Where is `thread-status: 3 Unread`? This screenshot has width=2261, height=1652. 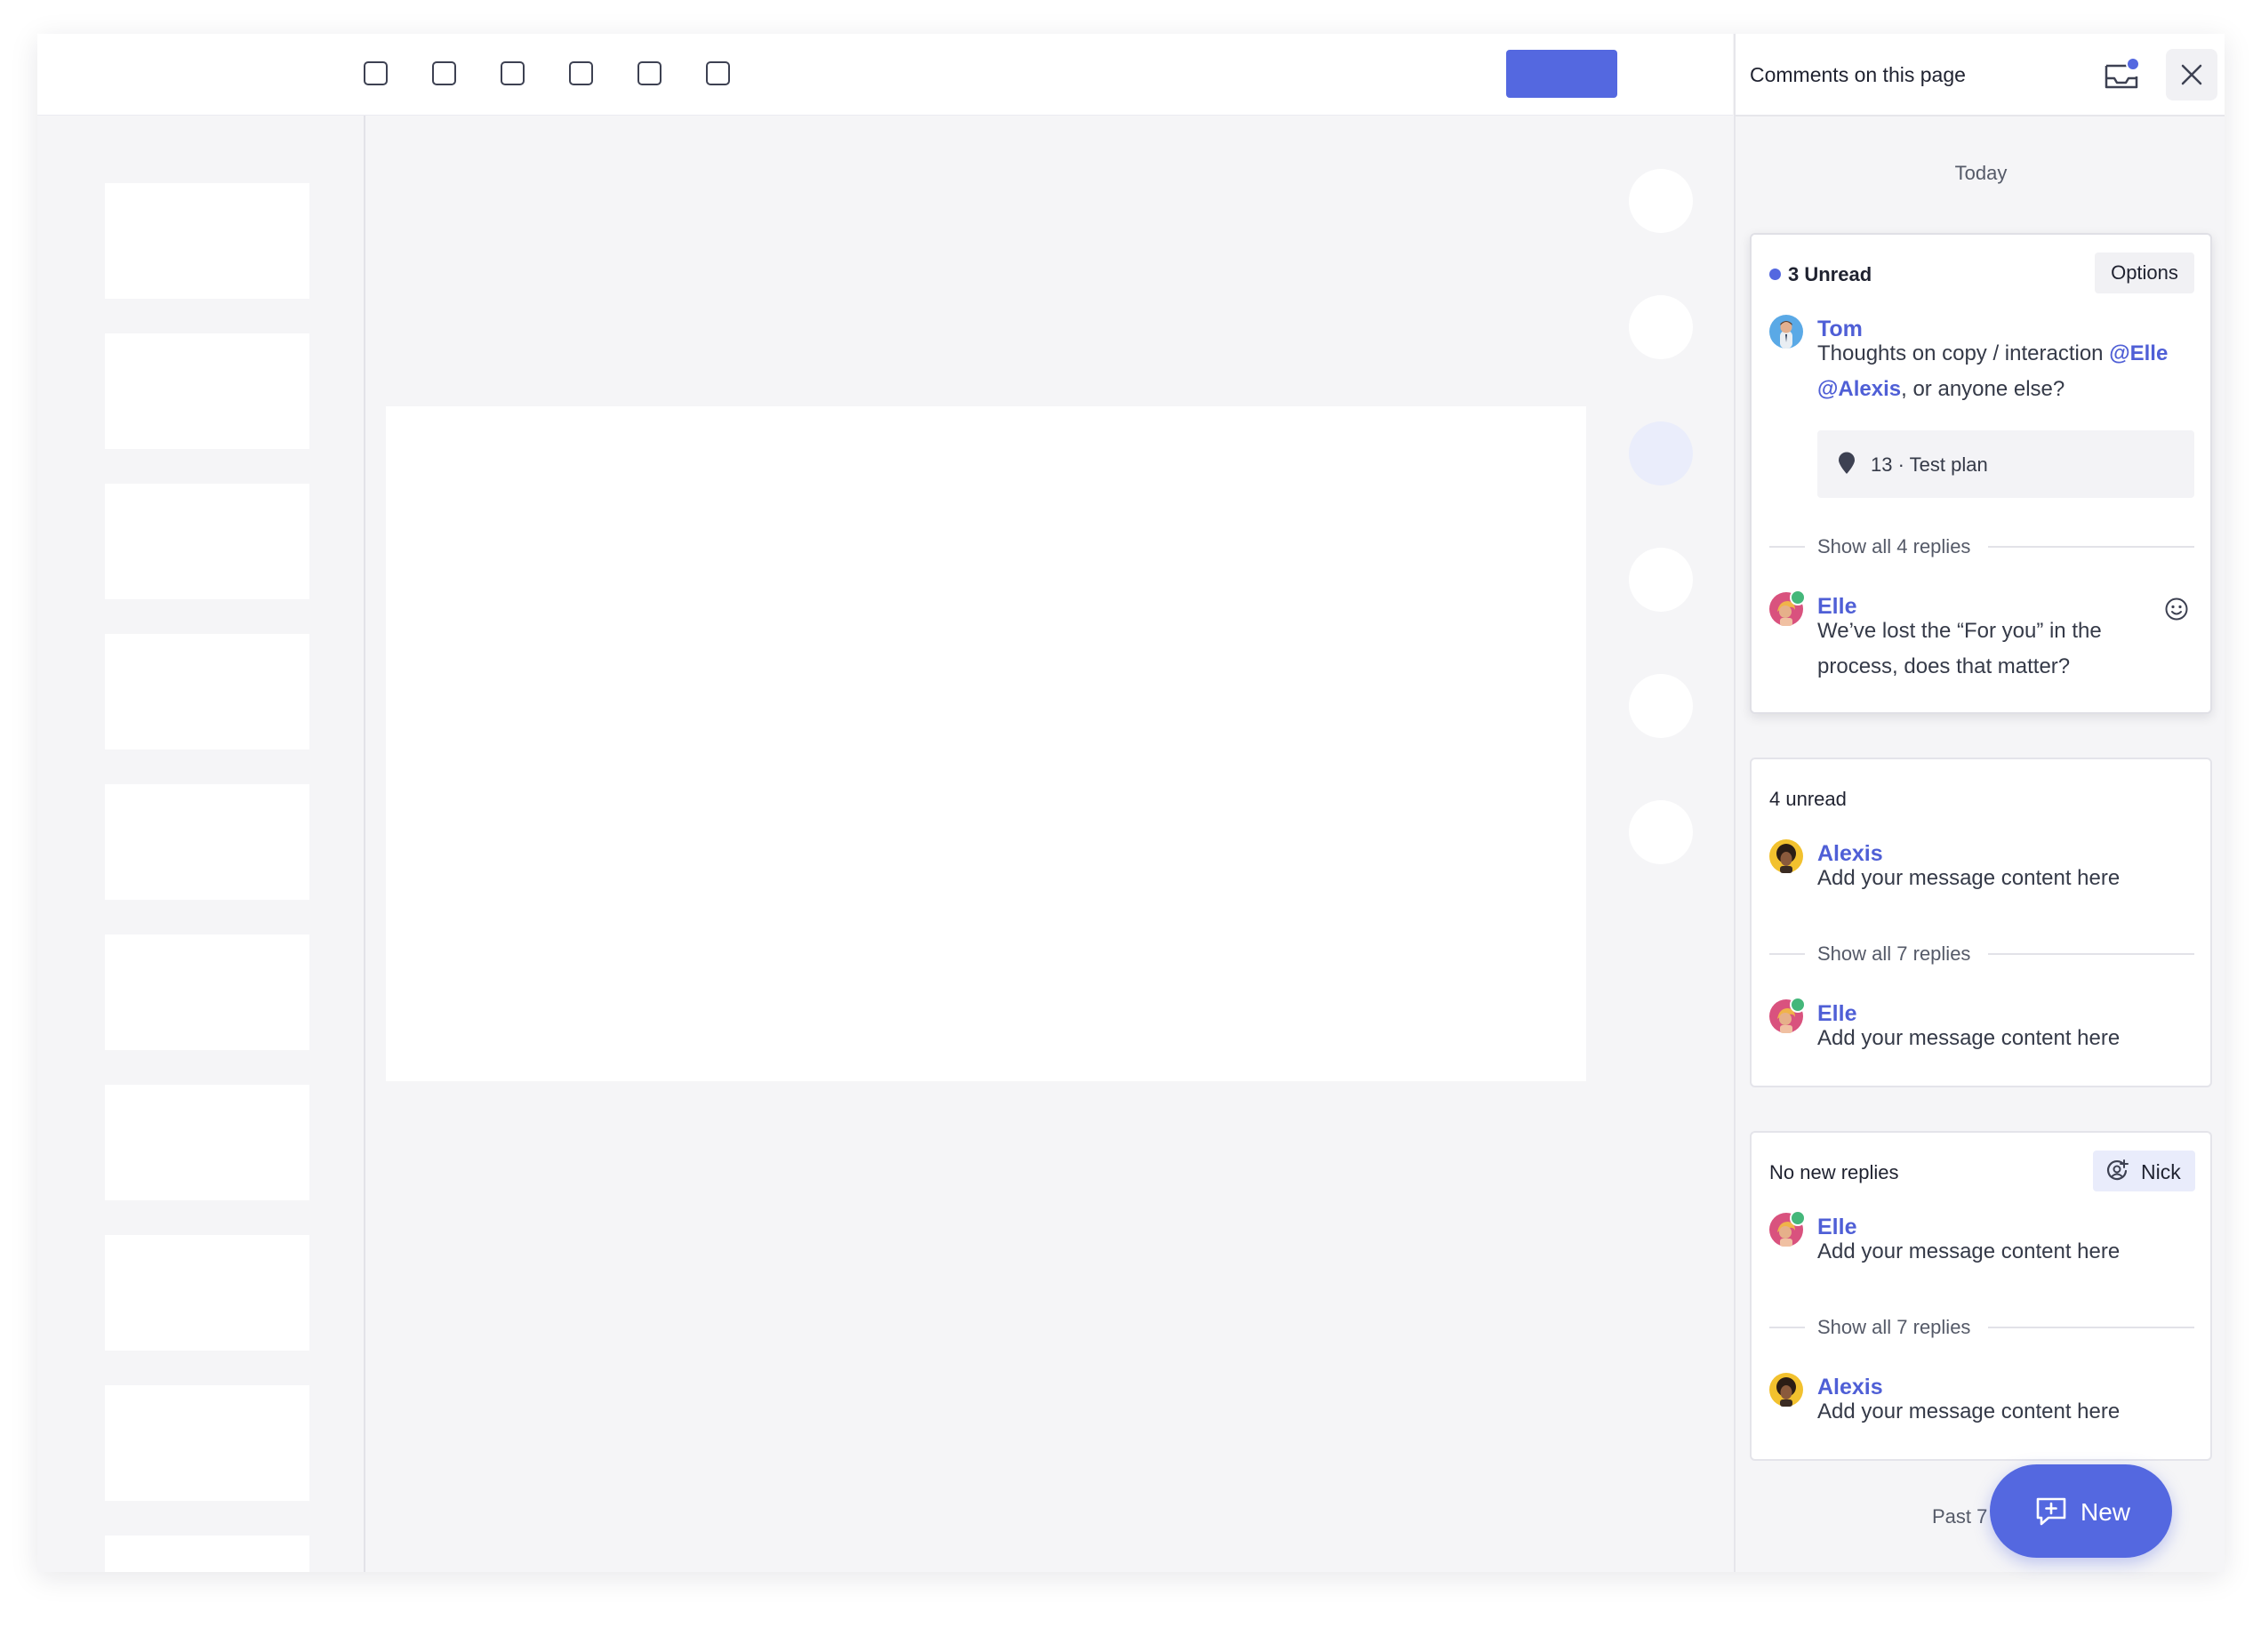 thread-status: 3 Unread is located at coordinates (1821, 275).